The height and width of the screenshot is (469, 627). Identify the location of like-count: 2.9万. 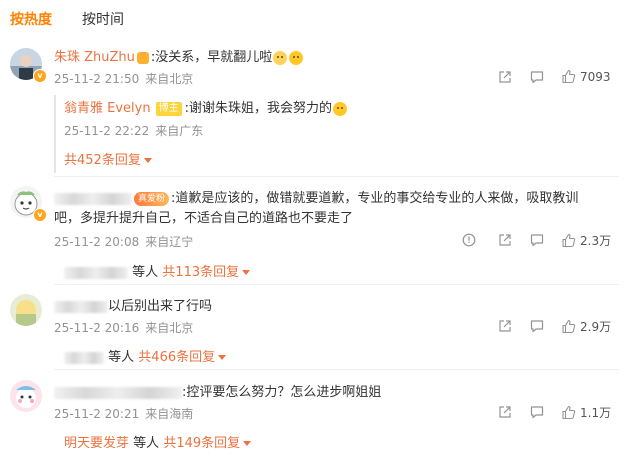
(596, 327).